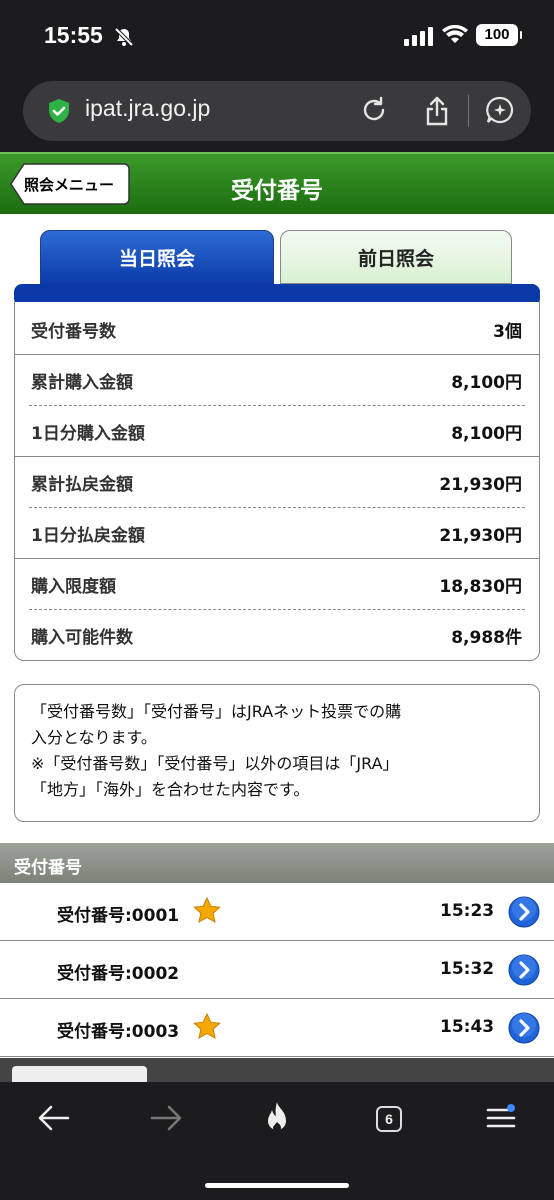 The image size is (554, 1200). I want to click on receipt-time: 15:43, so click(467, 1027).